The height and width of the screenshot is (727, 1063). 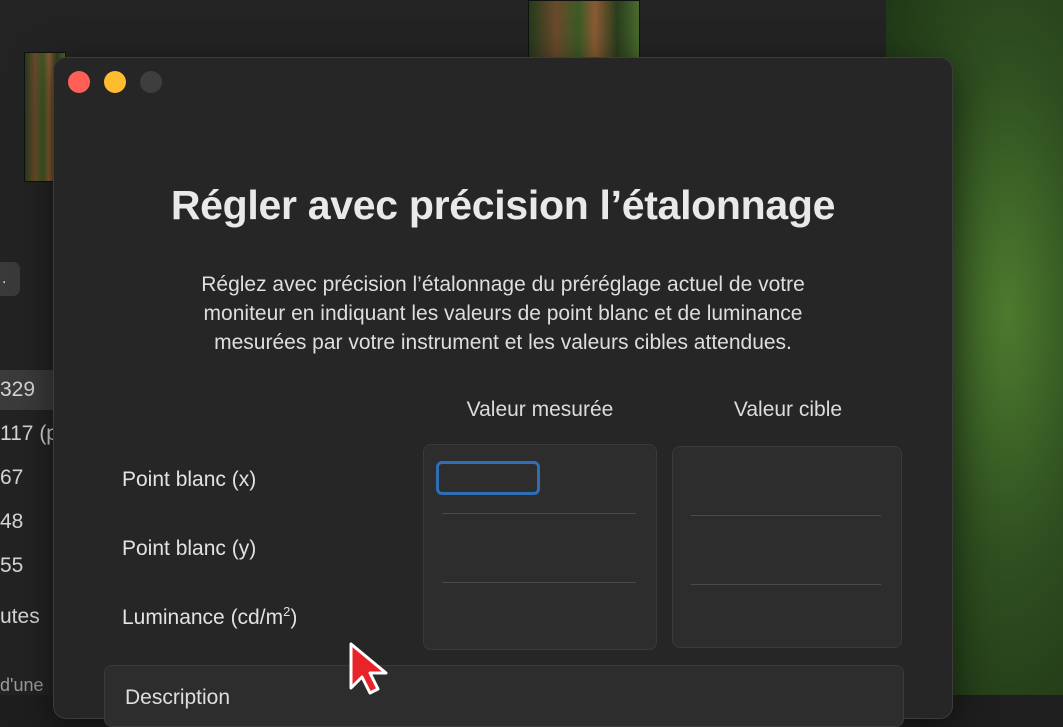 I want to click on measured-values-group, so click(x=540, y=547).